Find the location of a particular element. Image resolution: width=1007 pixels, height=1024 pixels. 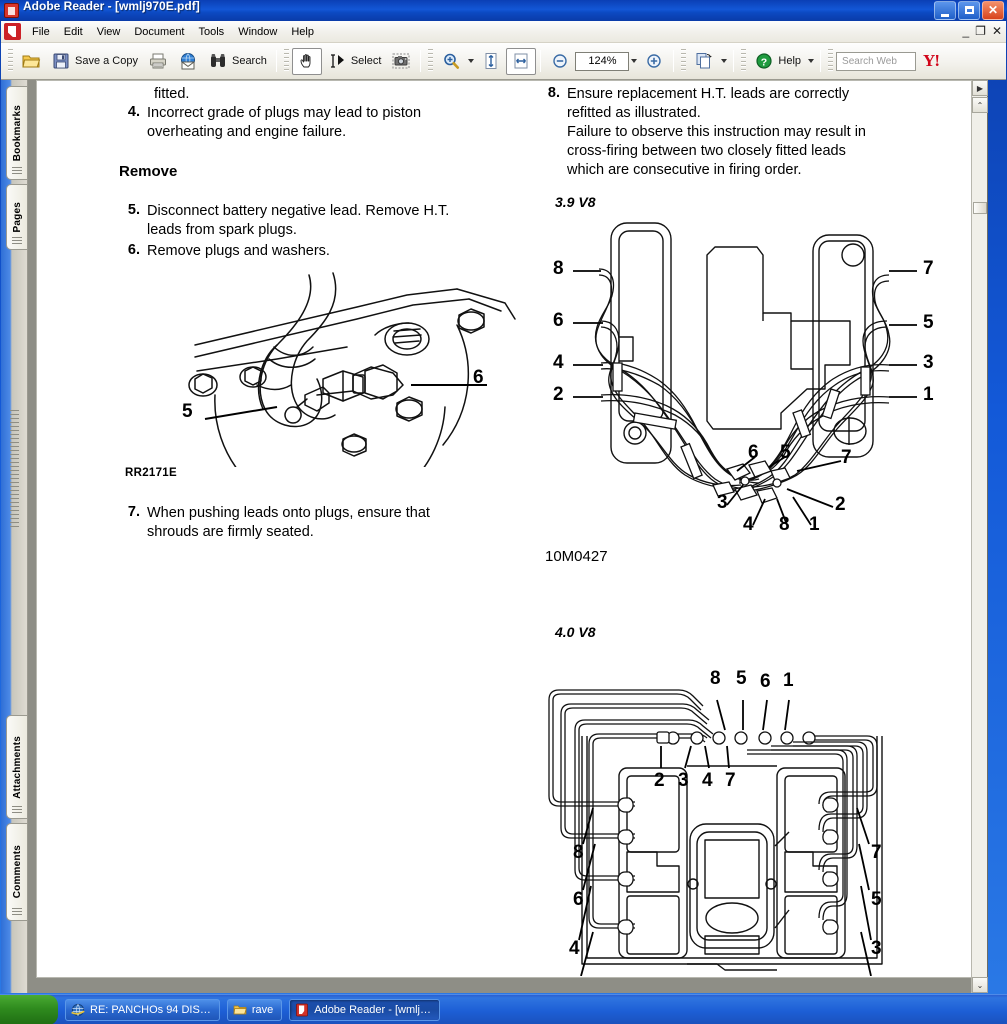

open-button is located at coordinates (31, 61).